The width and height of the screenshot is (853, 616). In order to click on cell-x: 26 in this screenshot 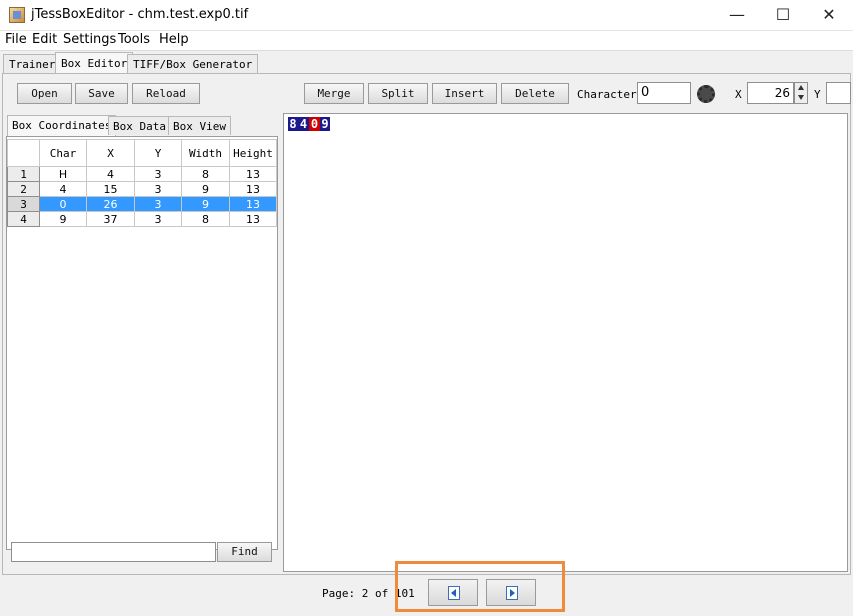, I will do `click(110, 204)`.